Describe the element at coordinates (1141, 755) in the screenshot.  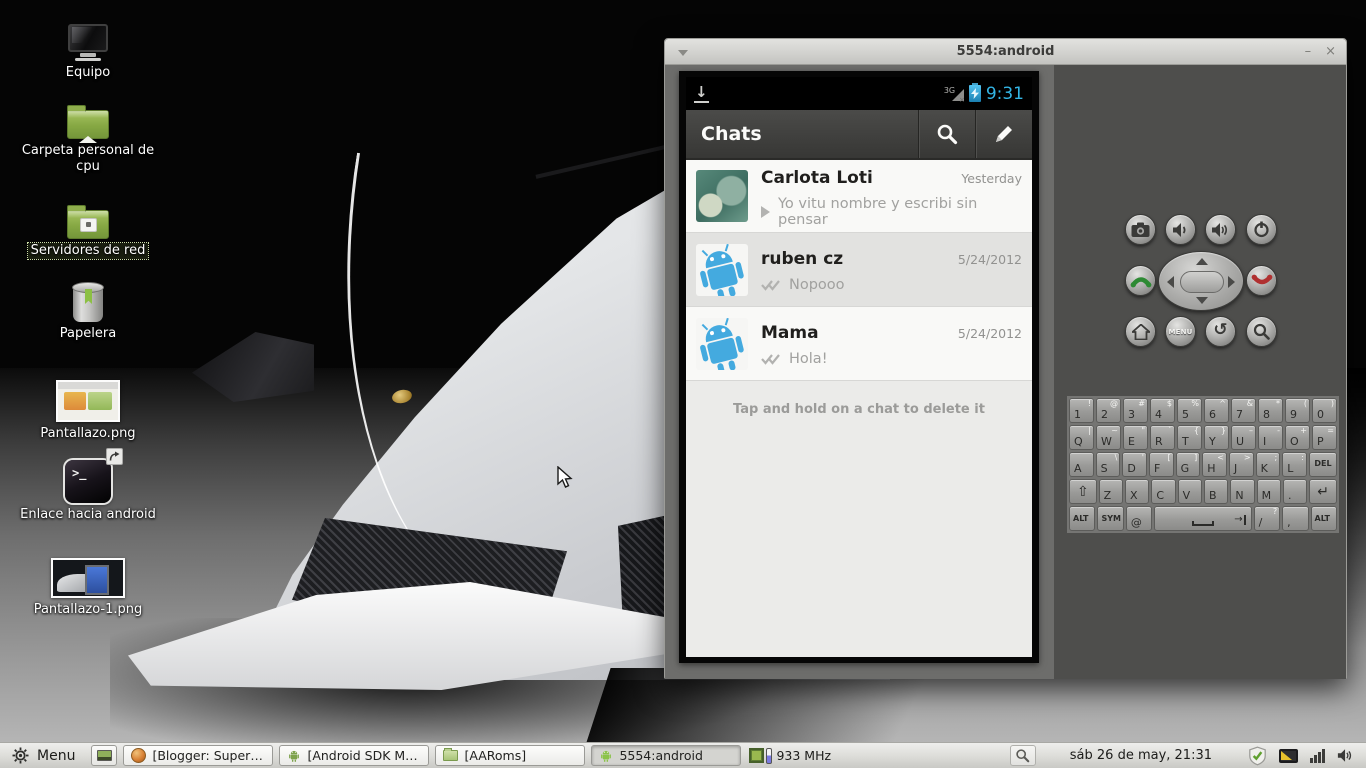
I see `clock: sáb 26 de may, 21:31` at that location.